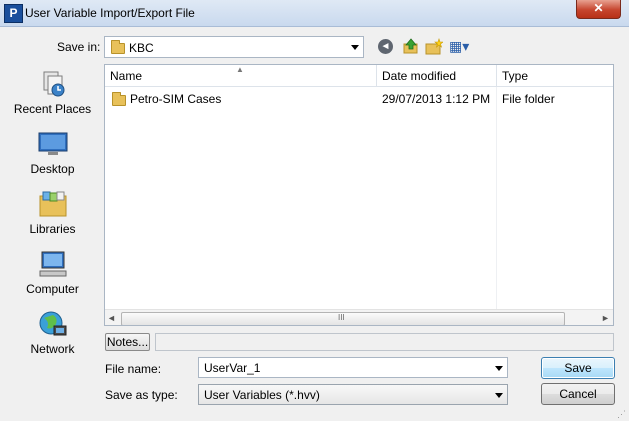 The width and height of the screenshot is (629, 421). I want to click on place-libraries: Libraries, so click(52, 213).